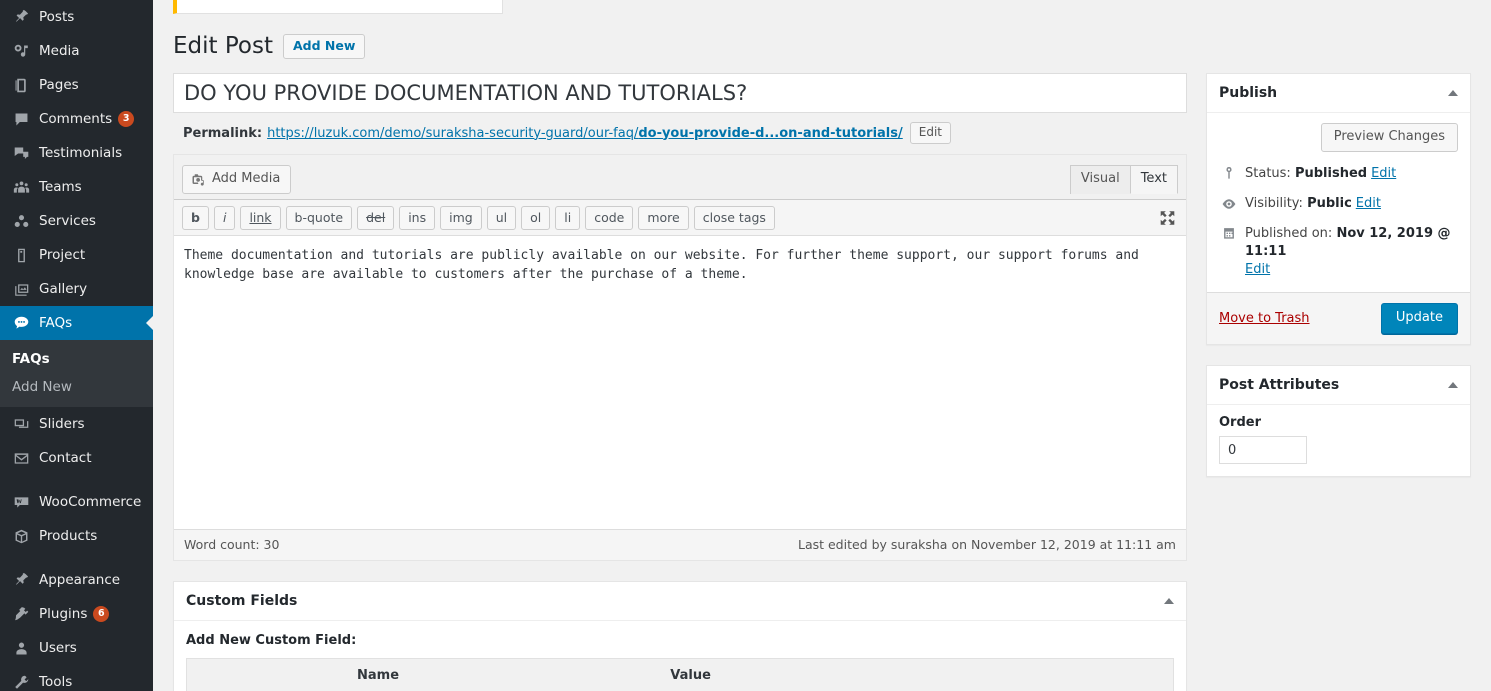 Image resolution: width=1491 pixels, height=691 pixels. Describe the element at coordinates (76, 614) in the screenshot. I see `sidebar-item-plugins: Plugins 6` at that location.